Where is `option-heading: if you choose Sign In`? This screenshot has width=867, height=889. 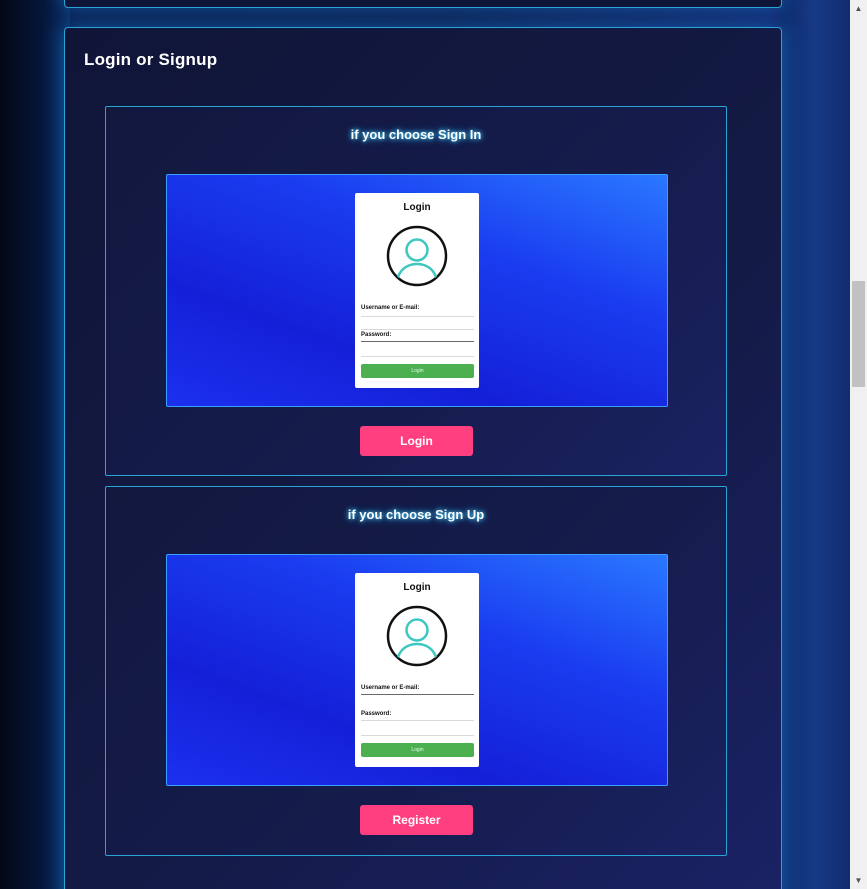 option-heading: if you choose Sign In is located at coordinates (416, 134).